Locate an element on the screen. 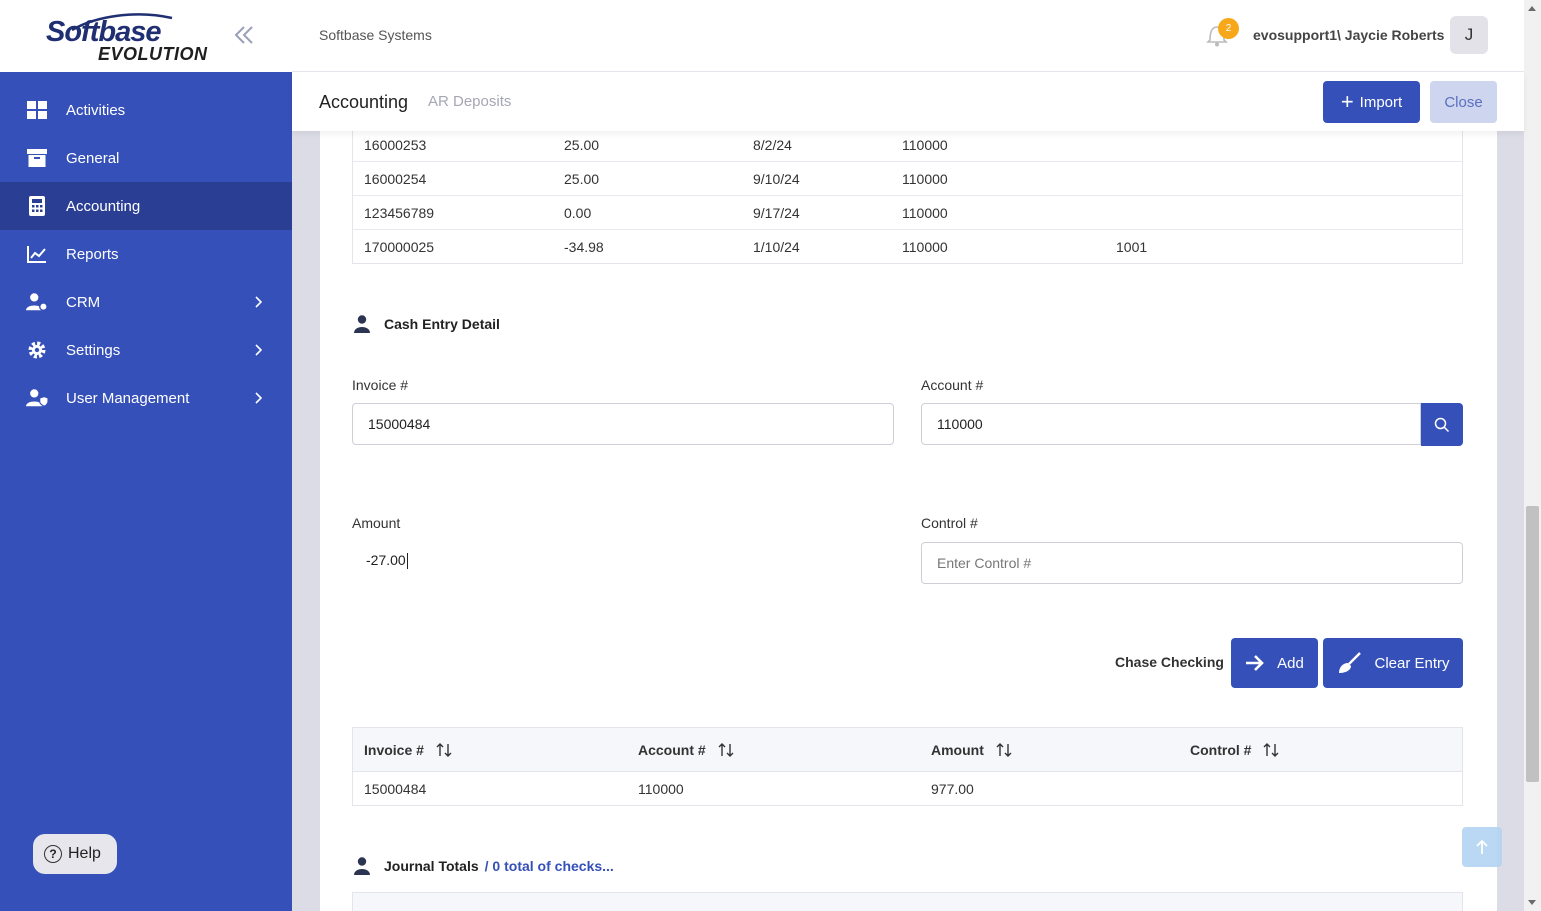 This screenshot has width=1541, height=911. logo-area: Softbase EVOLUTION is located at coordinates (146, 36).